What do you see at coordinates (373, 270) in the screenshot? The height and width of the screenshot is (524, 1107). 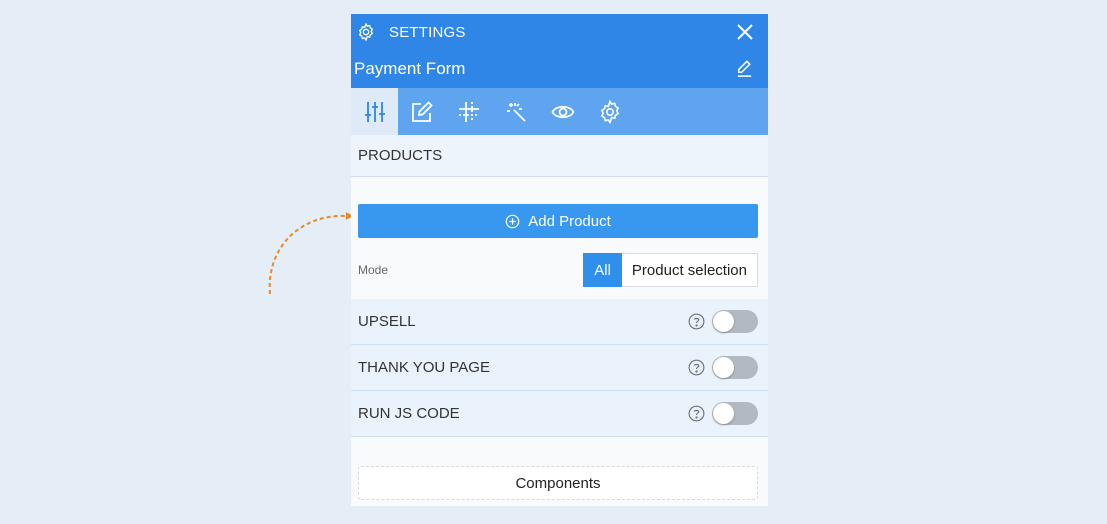 I see `mode-label: Mode` at bounding box center [373, 270].